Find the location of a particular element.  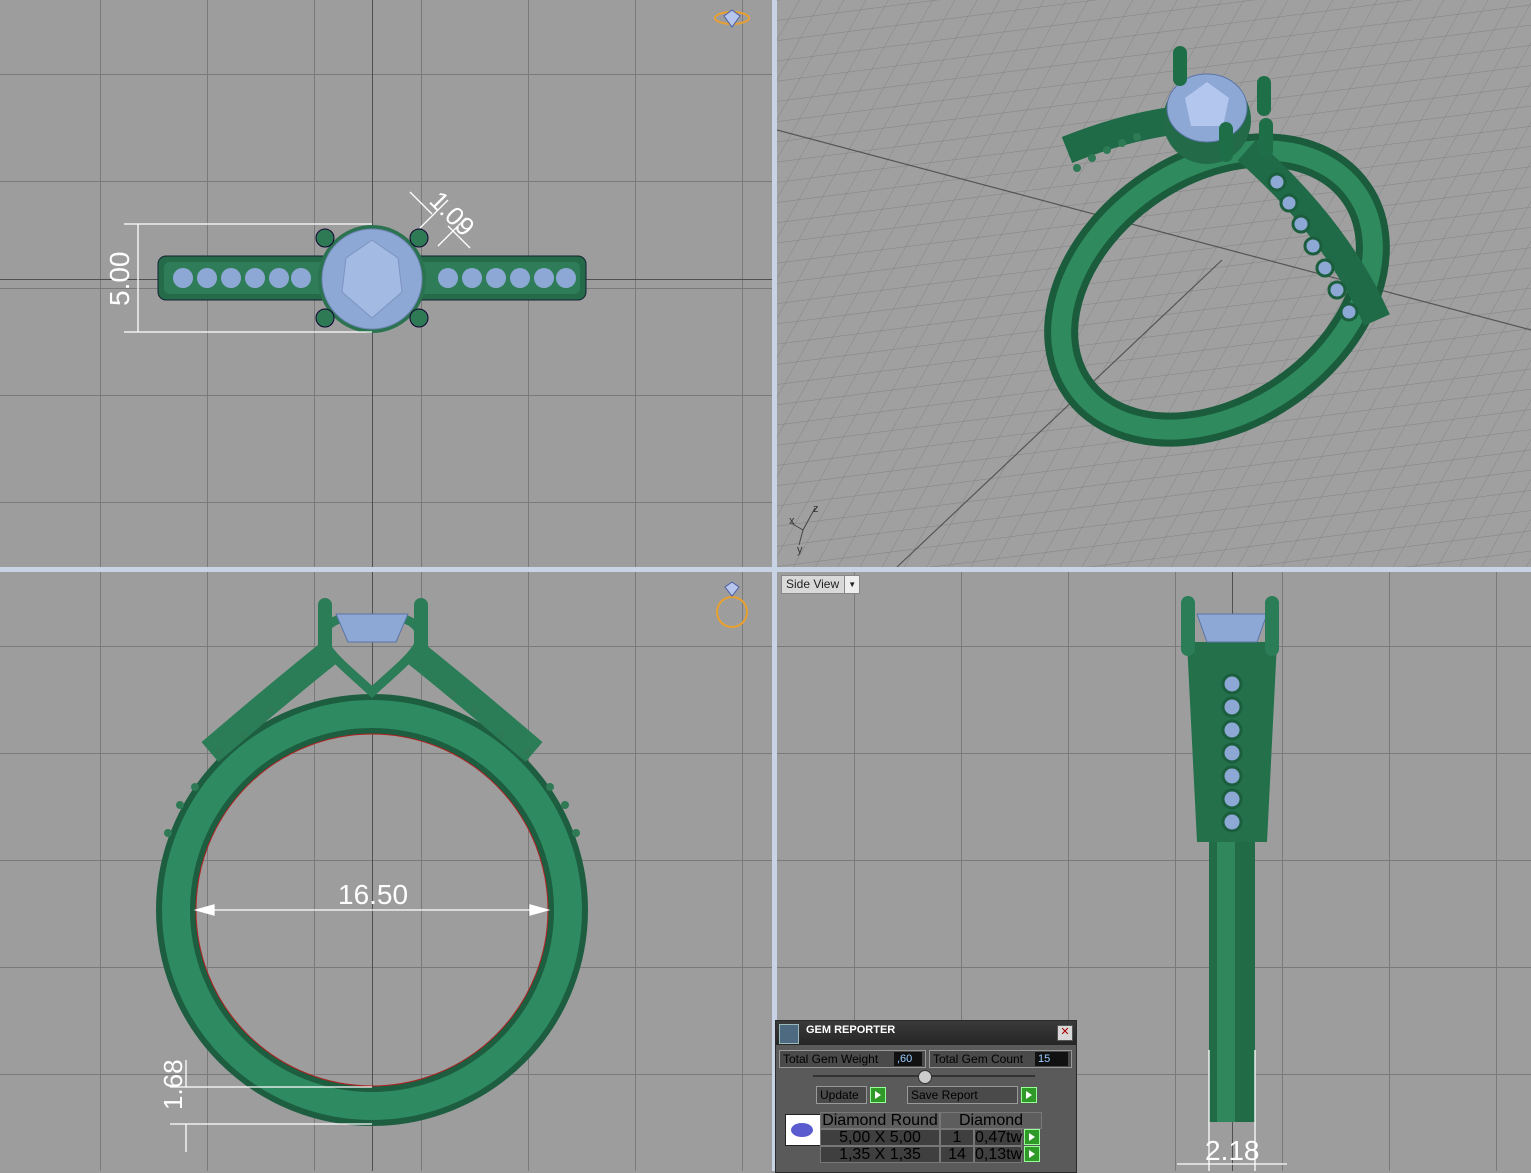

table-row-size: 1,35 X 1,35 is located at coordinates (880, 1154).